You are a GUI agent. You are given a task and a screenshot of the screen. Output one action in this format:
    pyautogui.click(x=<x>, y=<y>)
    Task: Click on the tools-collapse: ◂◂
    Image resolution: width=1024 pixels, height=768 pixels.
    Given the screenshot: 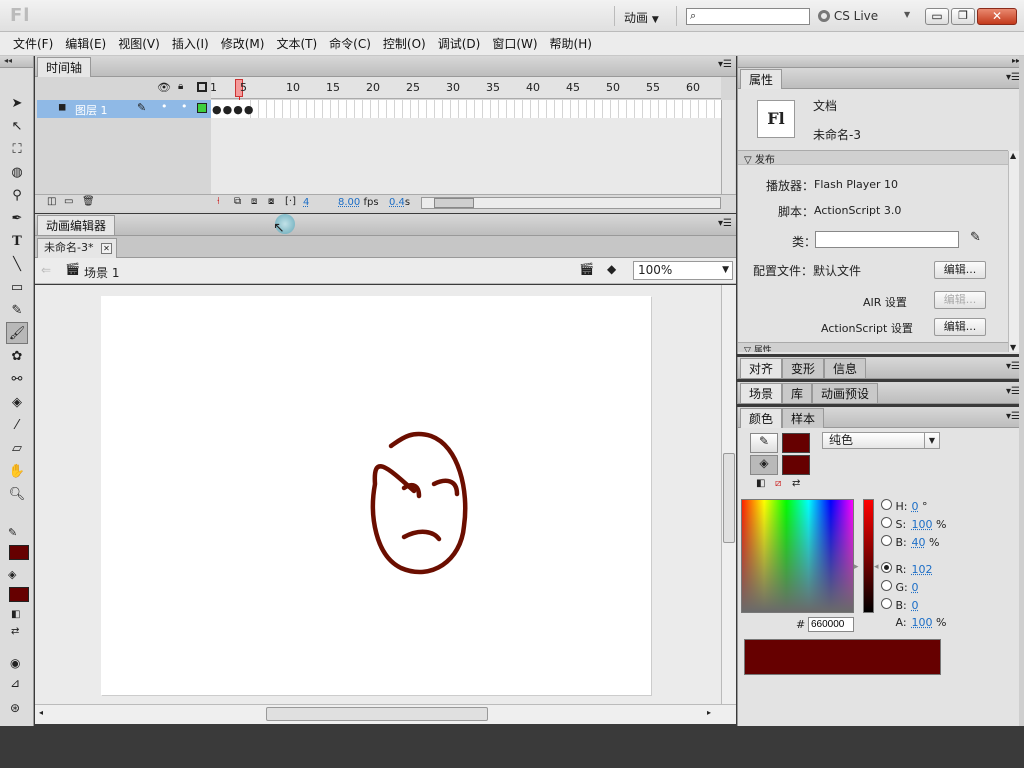 What is the action you would take?
    pyautogui.click(x=16, y=62)
    